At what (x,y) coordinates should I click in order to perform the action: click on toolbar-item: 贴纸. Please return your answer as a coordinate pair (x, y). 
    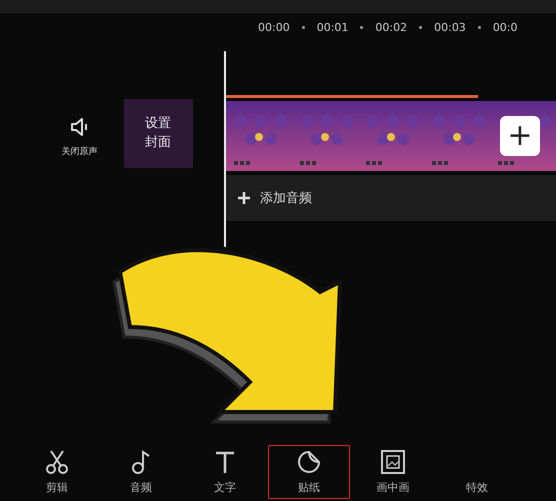
    Looking at the image, I should click on (309, 472).